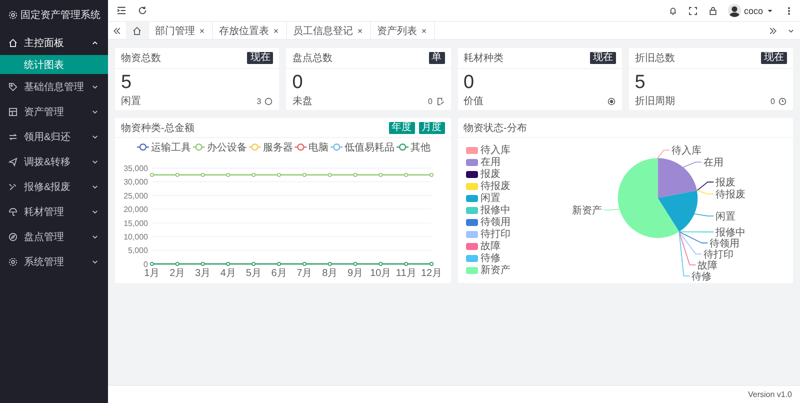 The width and height of the screenshot is (800, 403). I want to click on refresh-icon, so click(142, 10).